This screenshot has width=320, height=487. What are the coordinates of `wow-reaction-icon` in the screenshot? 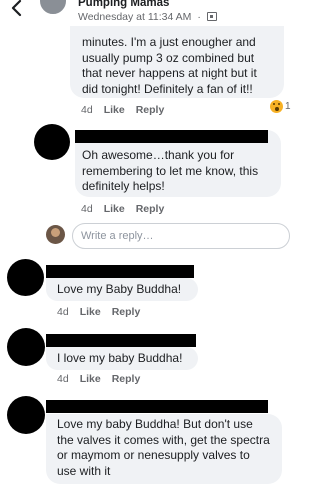 It's located at (276, 106).